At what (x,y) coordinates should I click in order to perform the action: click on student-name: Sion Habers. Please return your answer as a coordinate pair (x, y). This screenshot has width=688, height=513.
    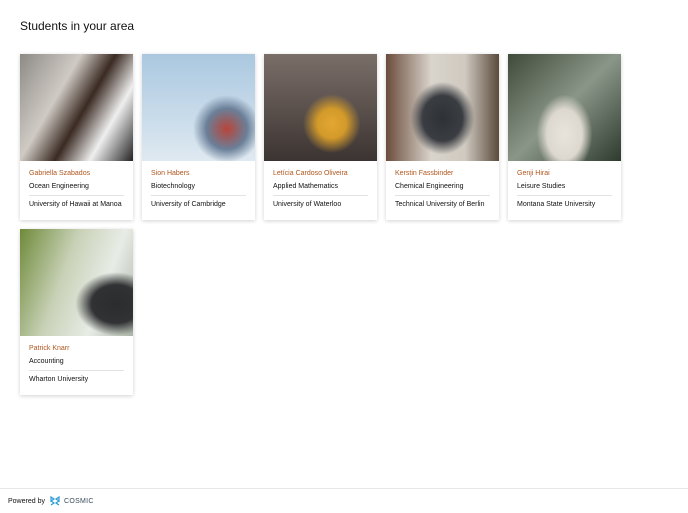
    Looking at the image, I should click on (170, 173).